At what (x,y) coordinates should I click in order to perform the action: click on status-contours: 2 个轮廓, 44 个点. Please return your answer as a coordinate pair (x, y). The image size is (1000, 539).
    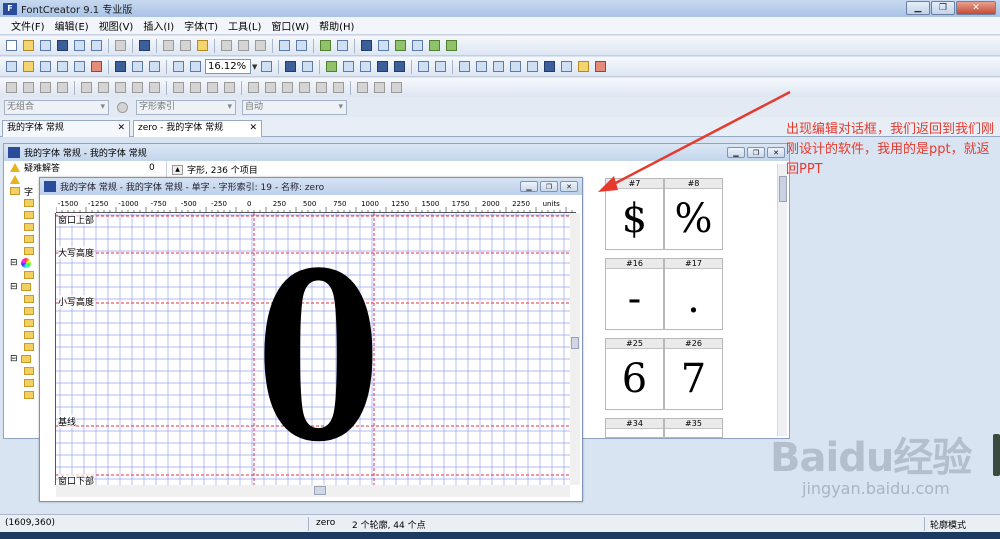
    Looking at the image, I should click on (389, 526).